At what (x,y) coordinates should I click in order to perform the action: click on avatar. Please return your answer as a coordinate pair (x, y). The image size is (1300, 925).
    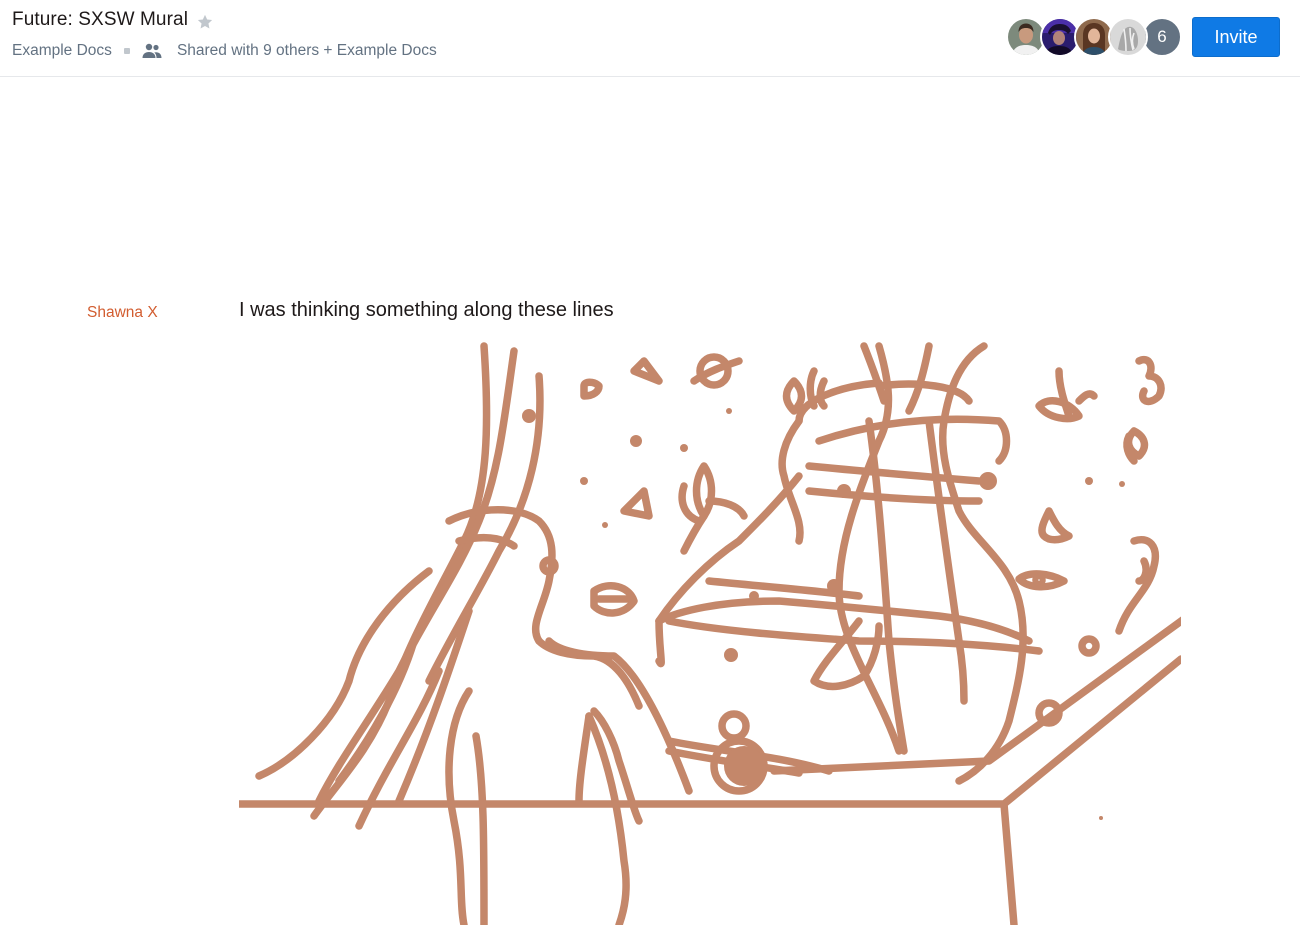
    Looking at the image, I should click on (1128, 37).